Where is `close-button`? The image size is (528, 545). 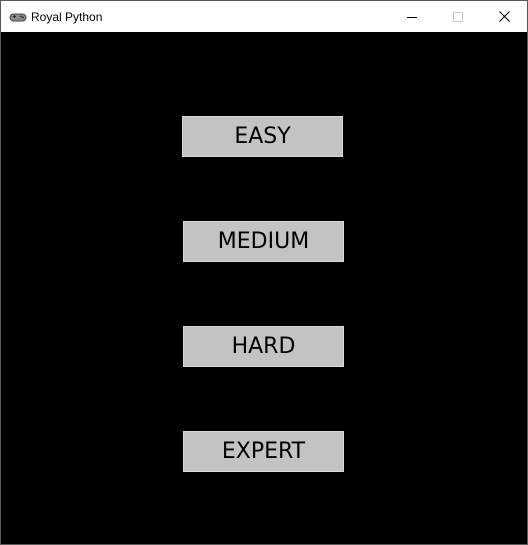
close-button is located at coordinates (504, 16).